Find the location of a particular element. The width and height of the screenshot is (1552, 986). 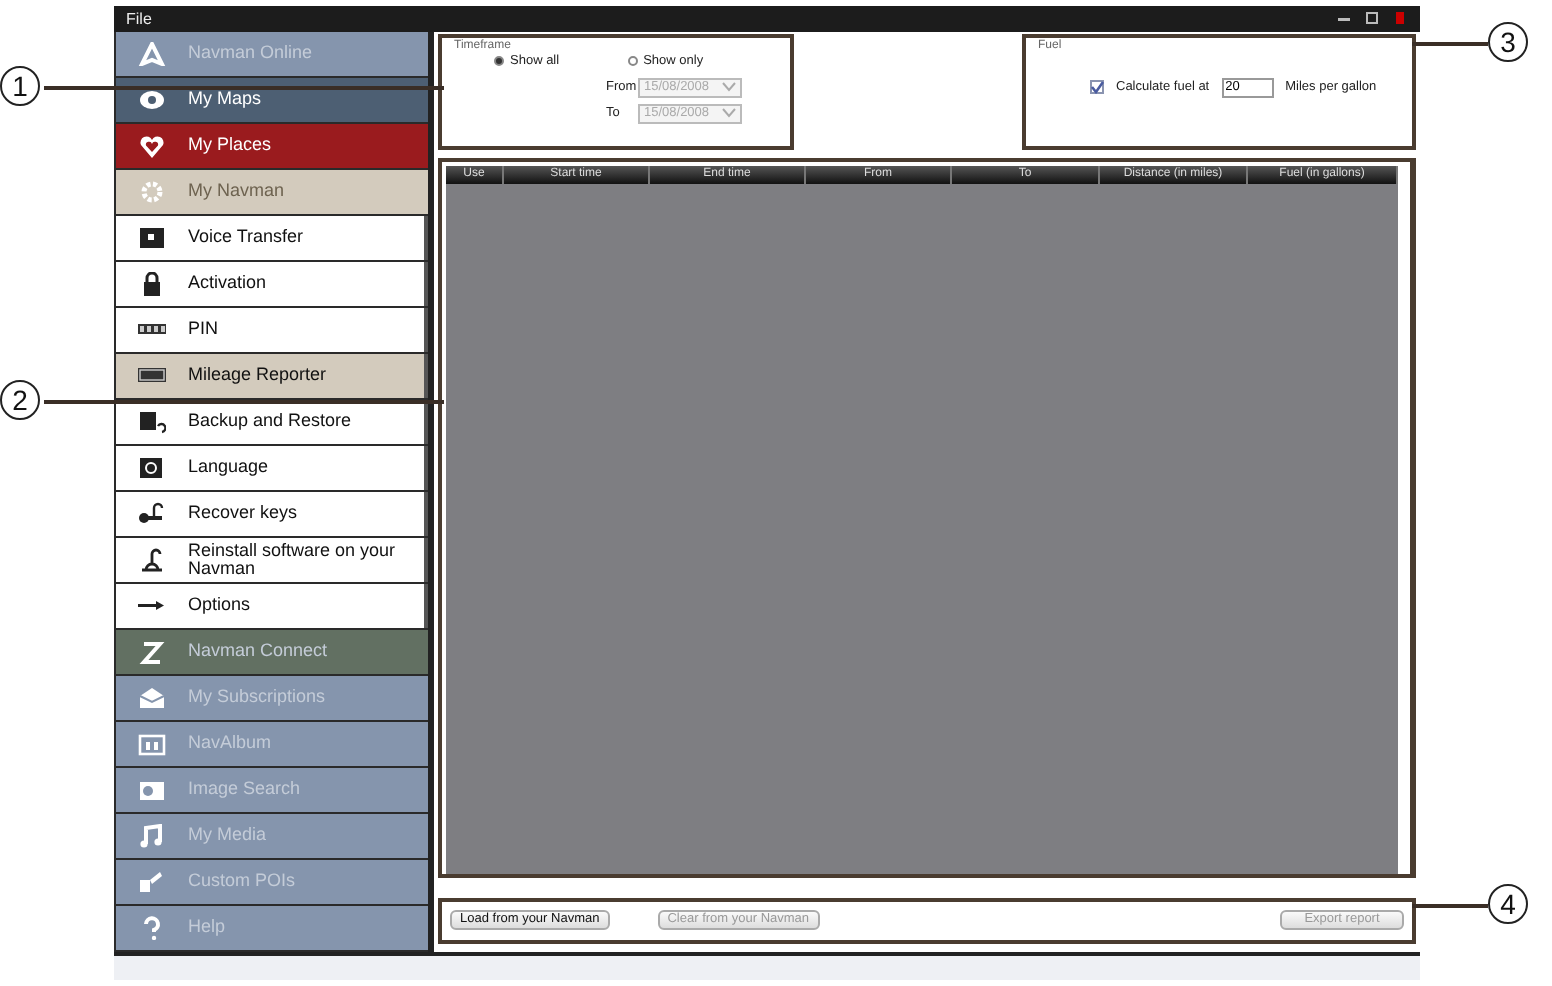

sidebar-item: Reinstall software on your Navman is located at coordinates (272, 559).